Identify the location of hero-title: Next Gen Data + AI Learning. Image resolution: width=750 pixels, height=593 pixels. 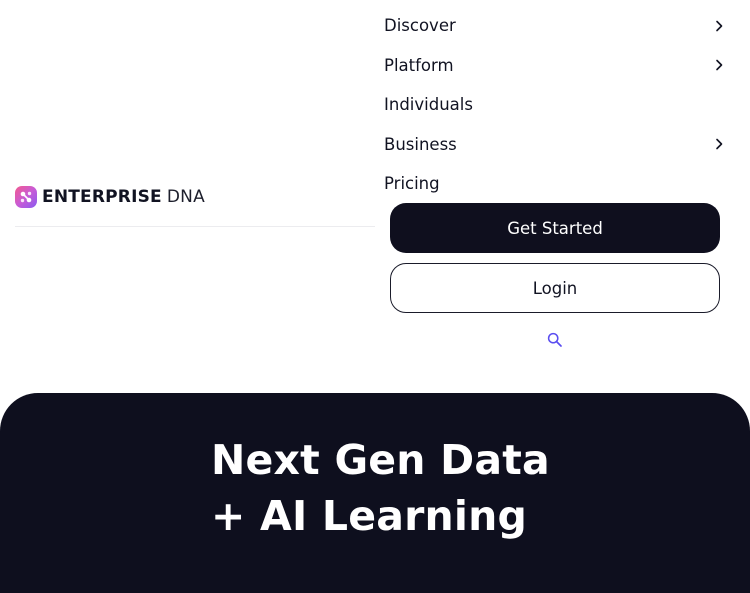
(380, 488).